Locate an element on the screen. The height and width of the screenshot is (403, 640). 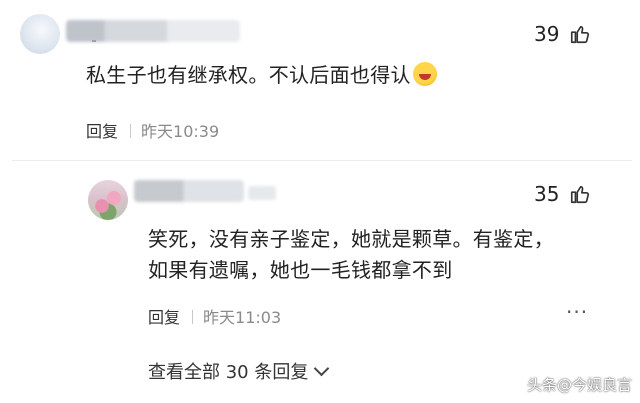
comment-actions: 回复 昨天10:39 is located at coordinates (152, 130).